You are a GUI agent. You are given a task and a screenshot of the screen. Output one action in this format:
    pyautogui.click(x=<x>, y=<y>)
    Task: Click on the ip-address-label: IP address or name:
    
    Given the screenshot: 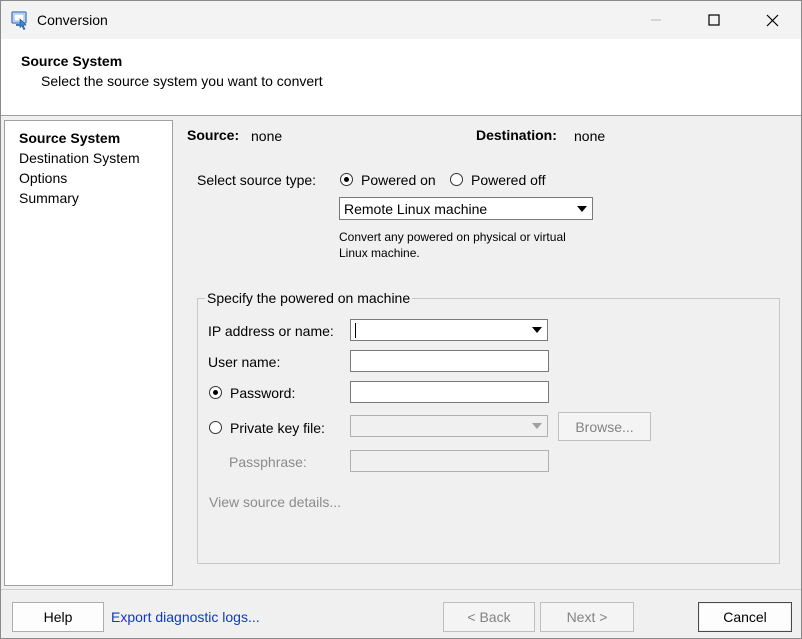 What is the action you would take?
    pyautogui.click(x=271, y=331)
    